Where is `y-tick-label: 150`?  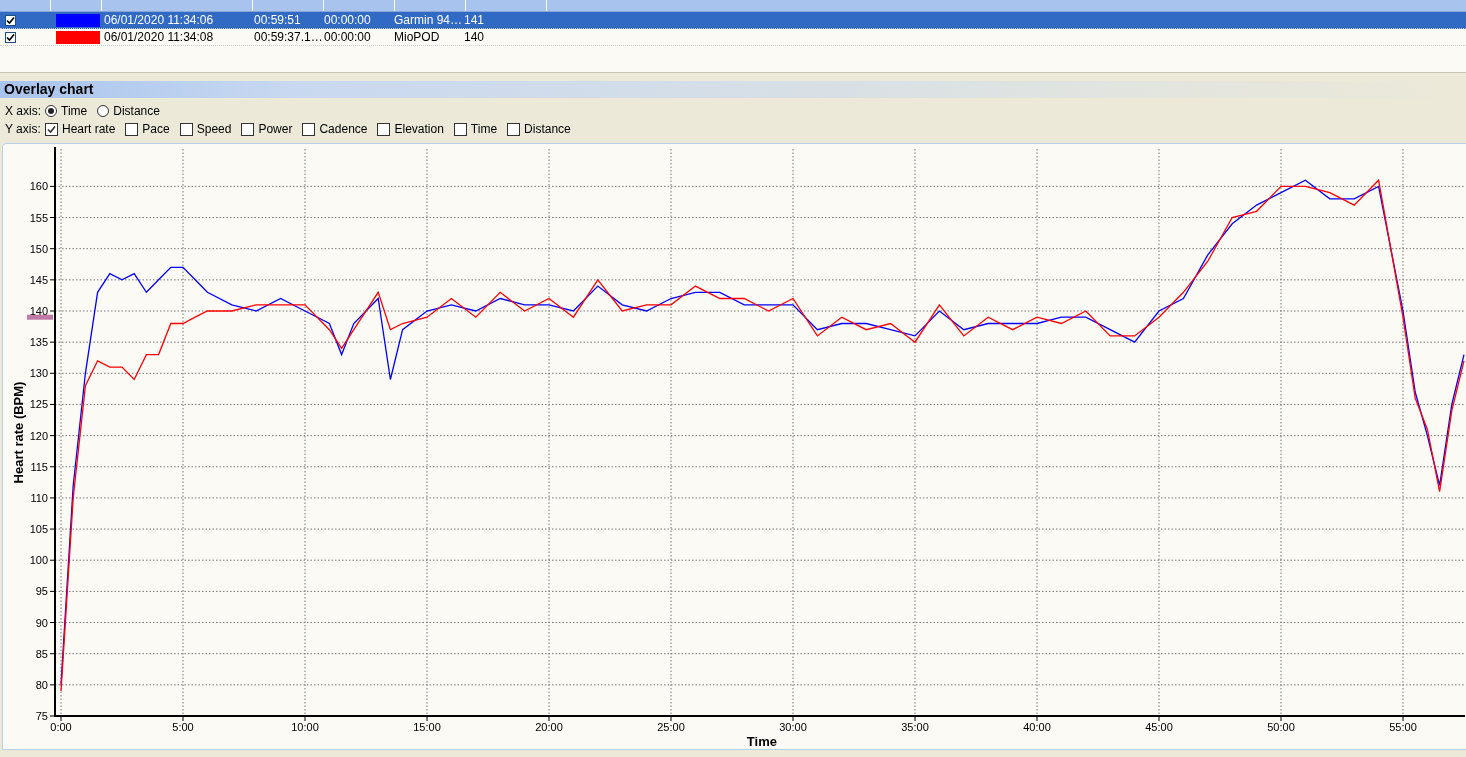 y-tick-label: 150 is located at coordinates (38, 248).